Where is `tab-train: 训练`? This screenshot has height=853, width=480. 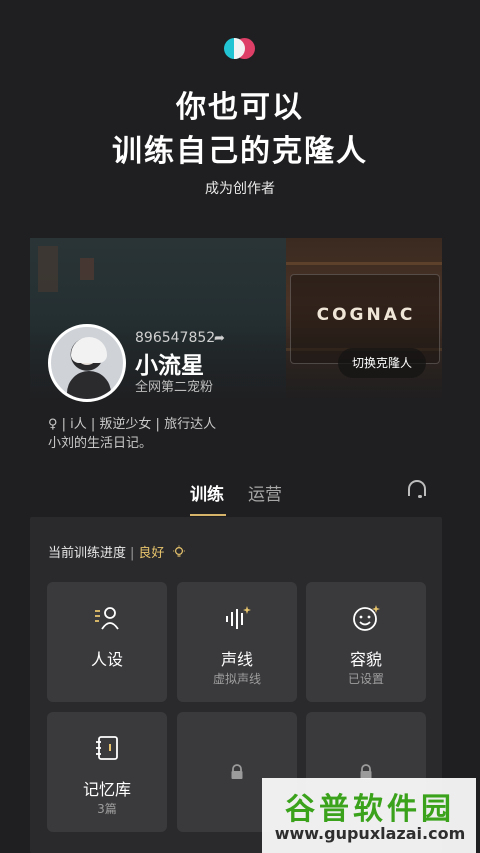 tab-train: 训练 is located at coordinates (207, 492).